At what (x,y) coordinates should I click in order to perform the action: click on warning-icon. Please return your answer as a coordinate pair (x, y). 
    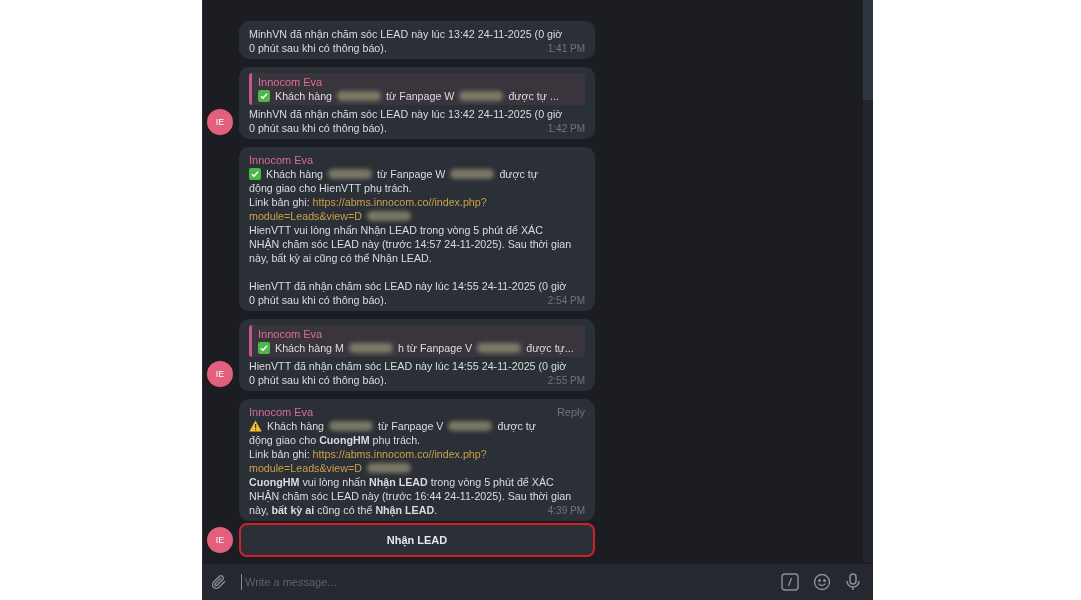
    Looking at the image, I should click on (255, 426).